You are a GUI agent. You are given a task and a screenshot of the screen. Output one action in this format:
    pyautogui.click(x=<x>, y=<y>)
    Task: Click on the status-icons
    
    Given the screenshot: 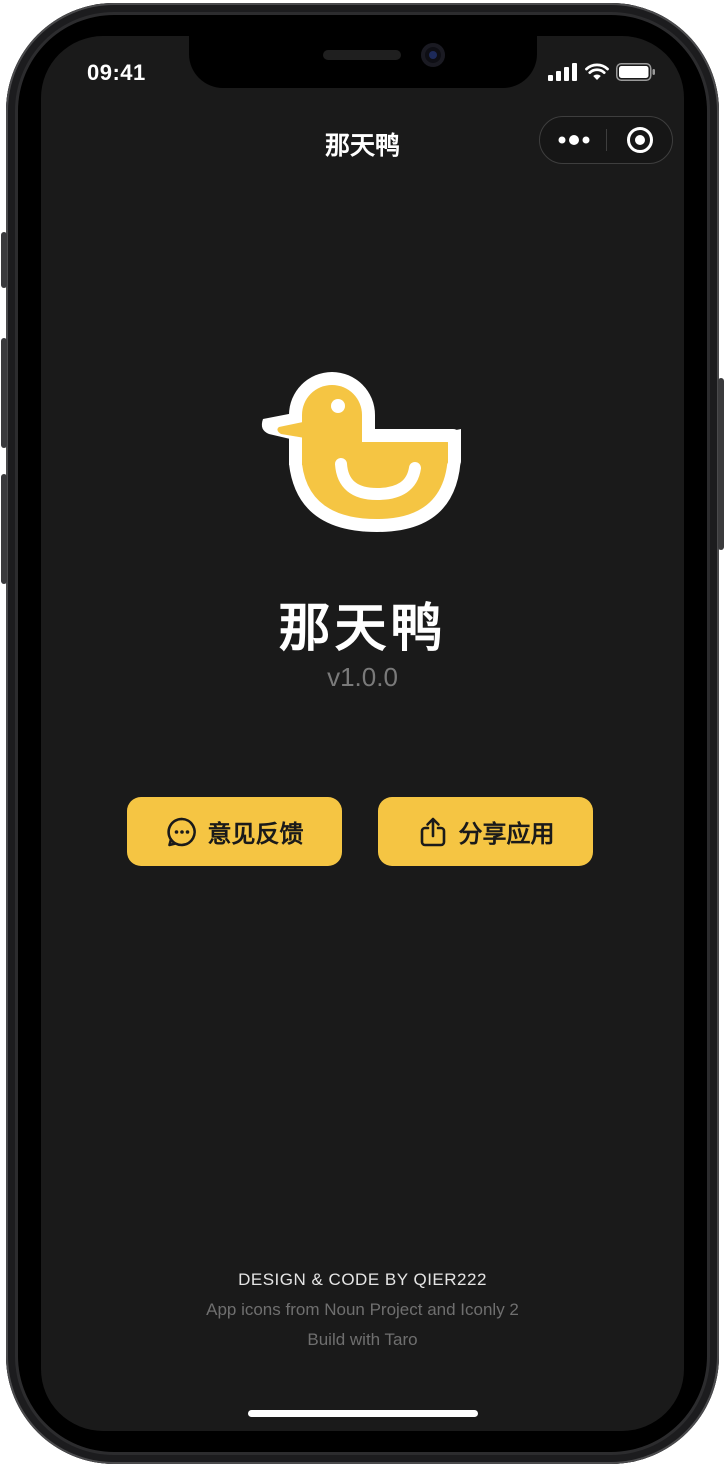 What is the action you would take?
    pyautogui.click(x=602, y=72)
    